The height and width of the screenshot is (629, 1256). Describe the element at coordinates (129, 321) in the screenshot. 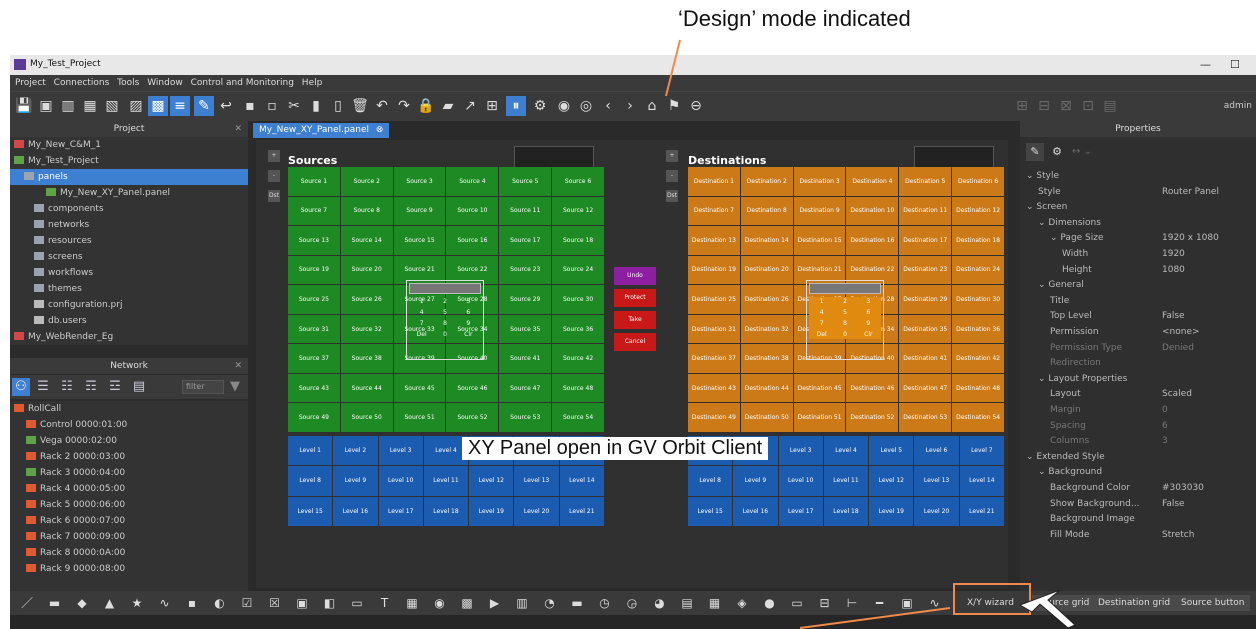

I see `project-tree-item: db.users` at that location.